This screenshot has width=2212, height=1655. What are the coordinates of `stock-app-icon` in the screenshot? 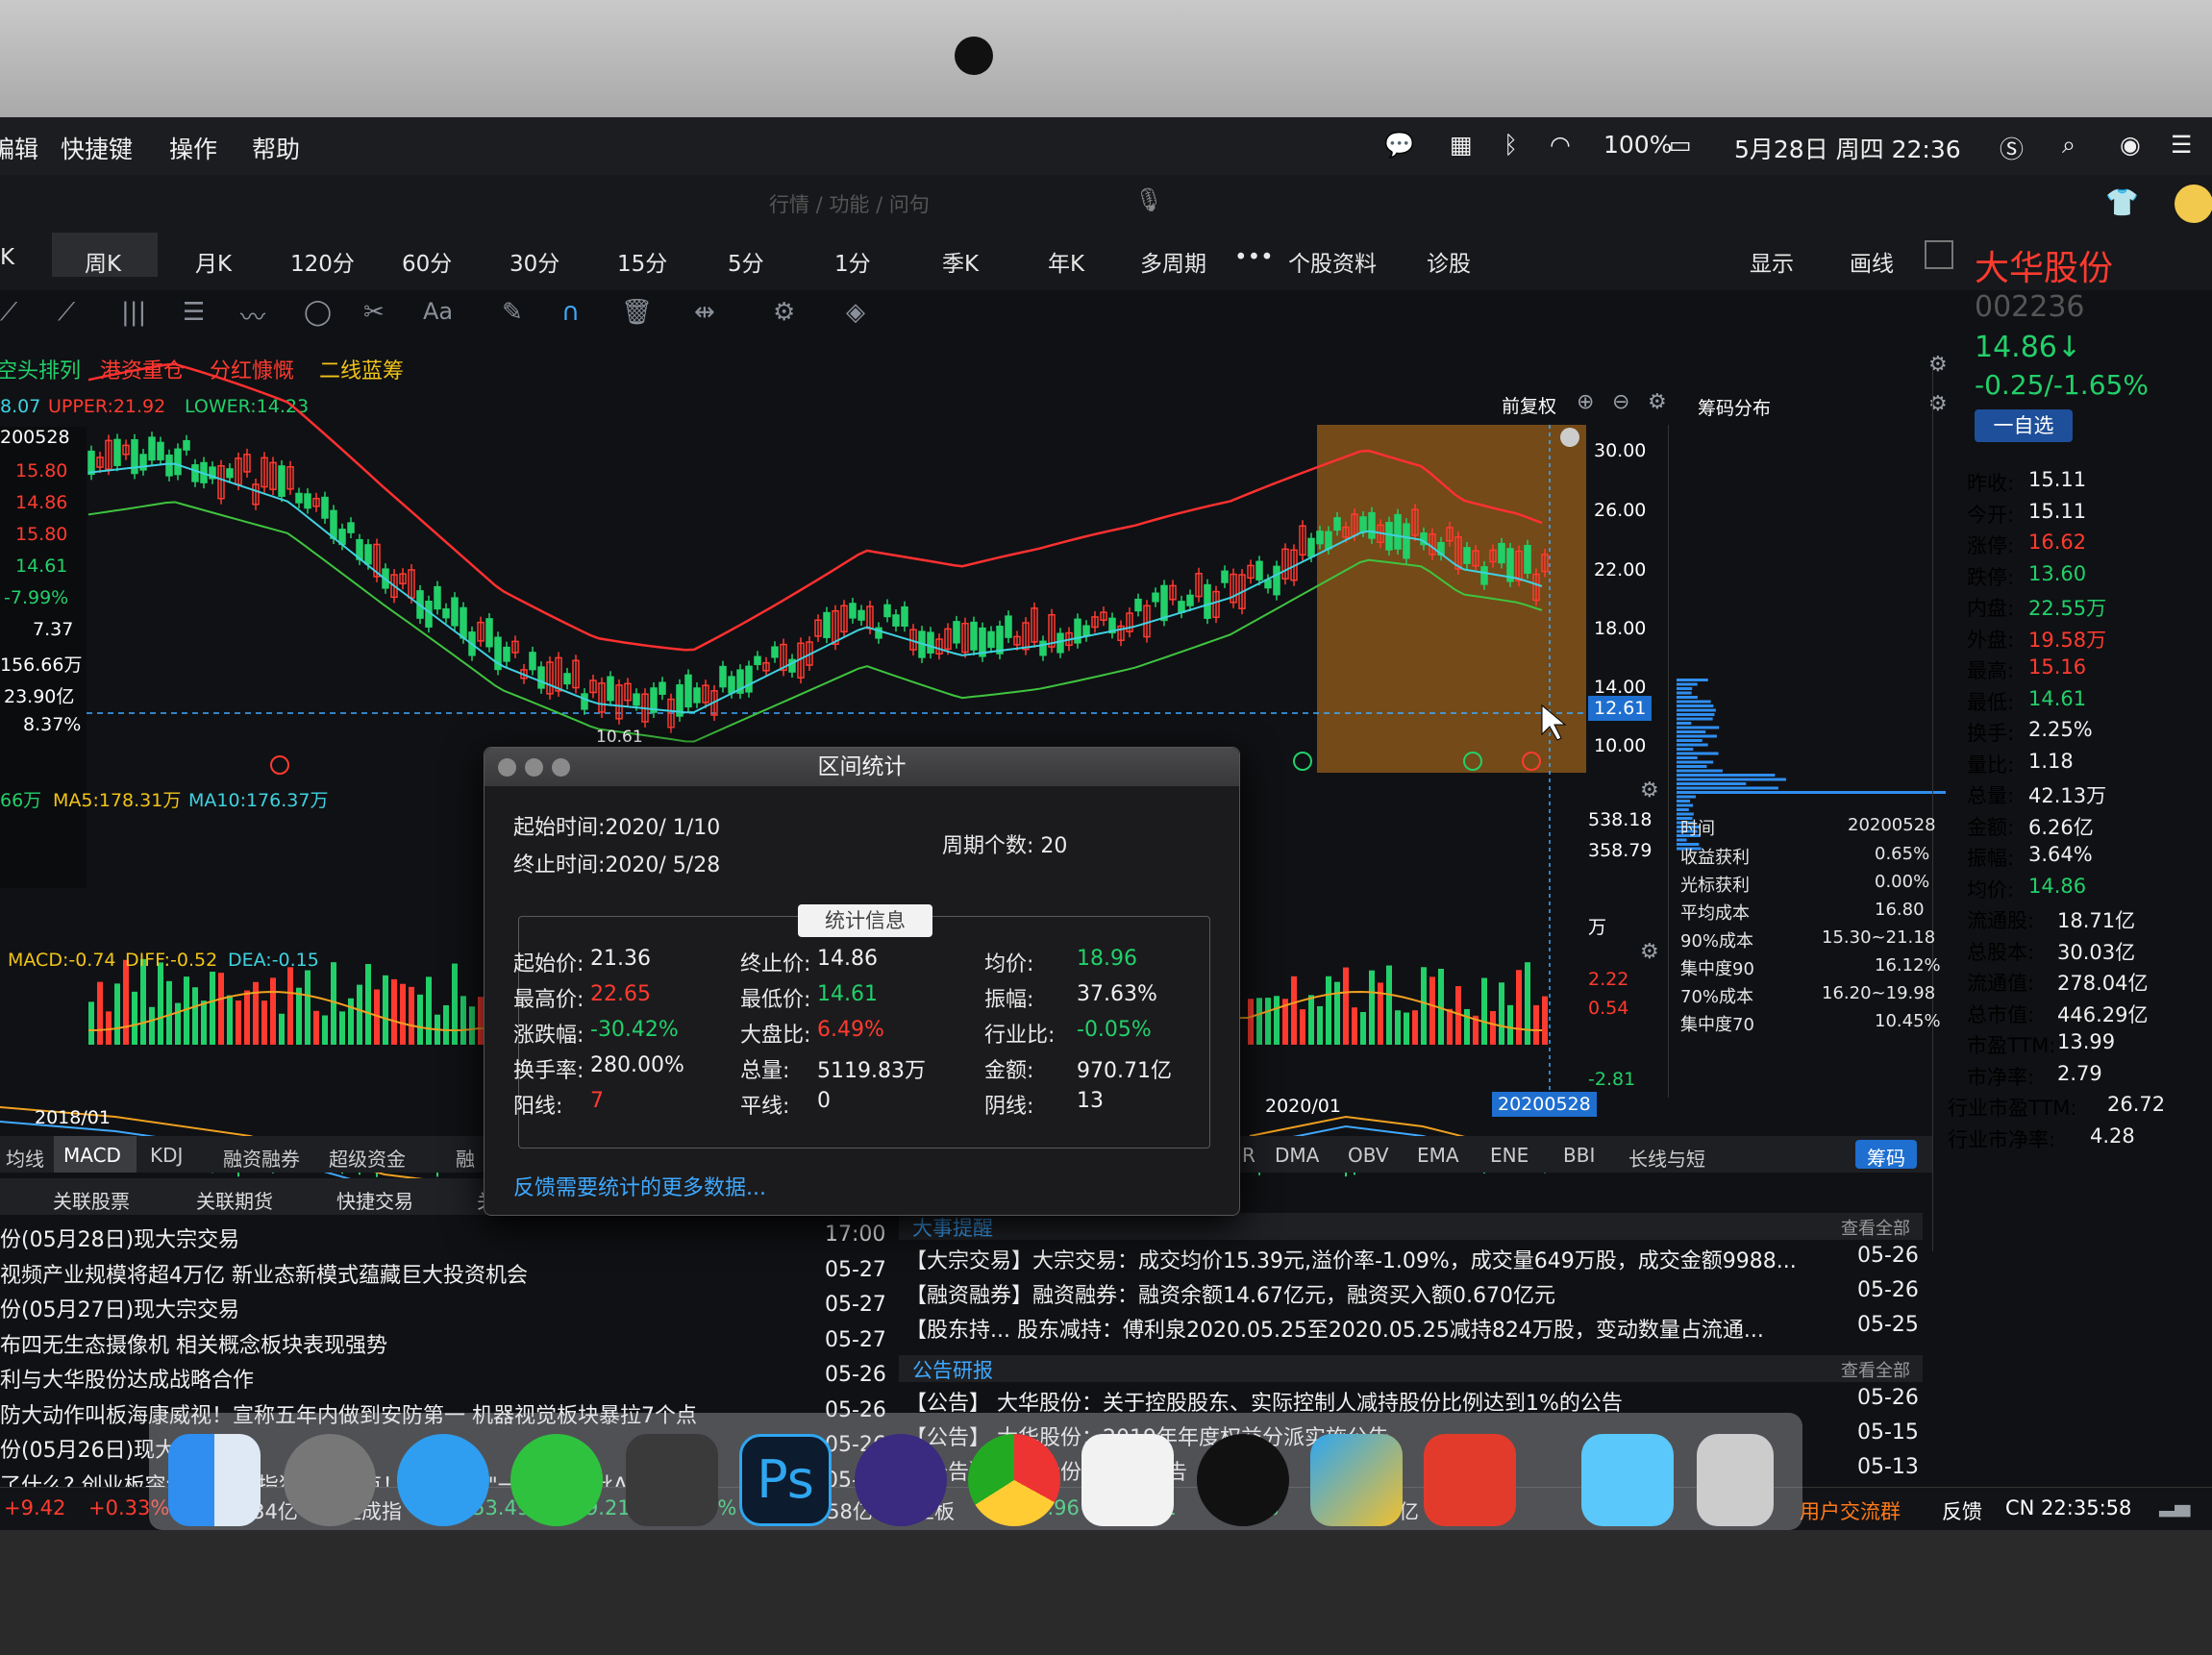 It's located at (1470, 1480).